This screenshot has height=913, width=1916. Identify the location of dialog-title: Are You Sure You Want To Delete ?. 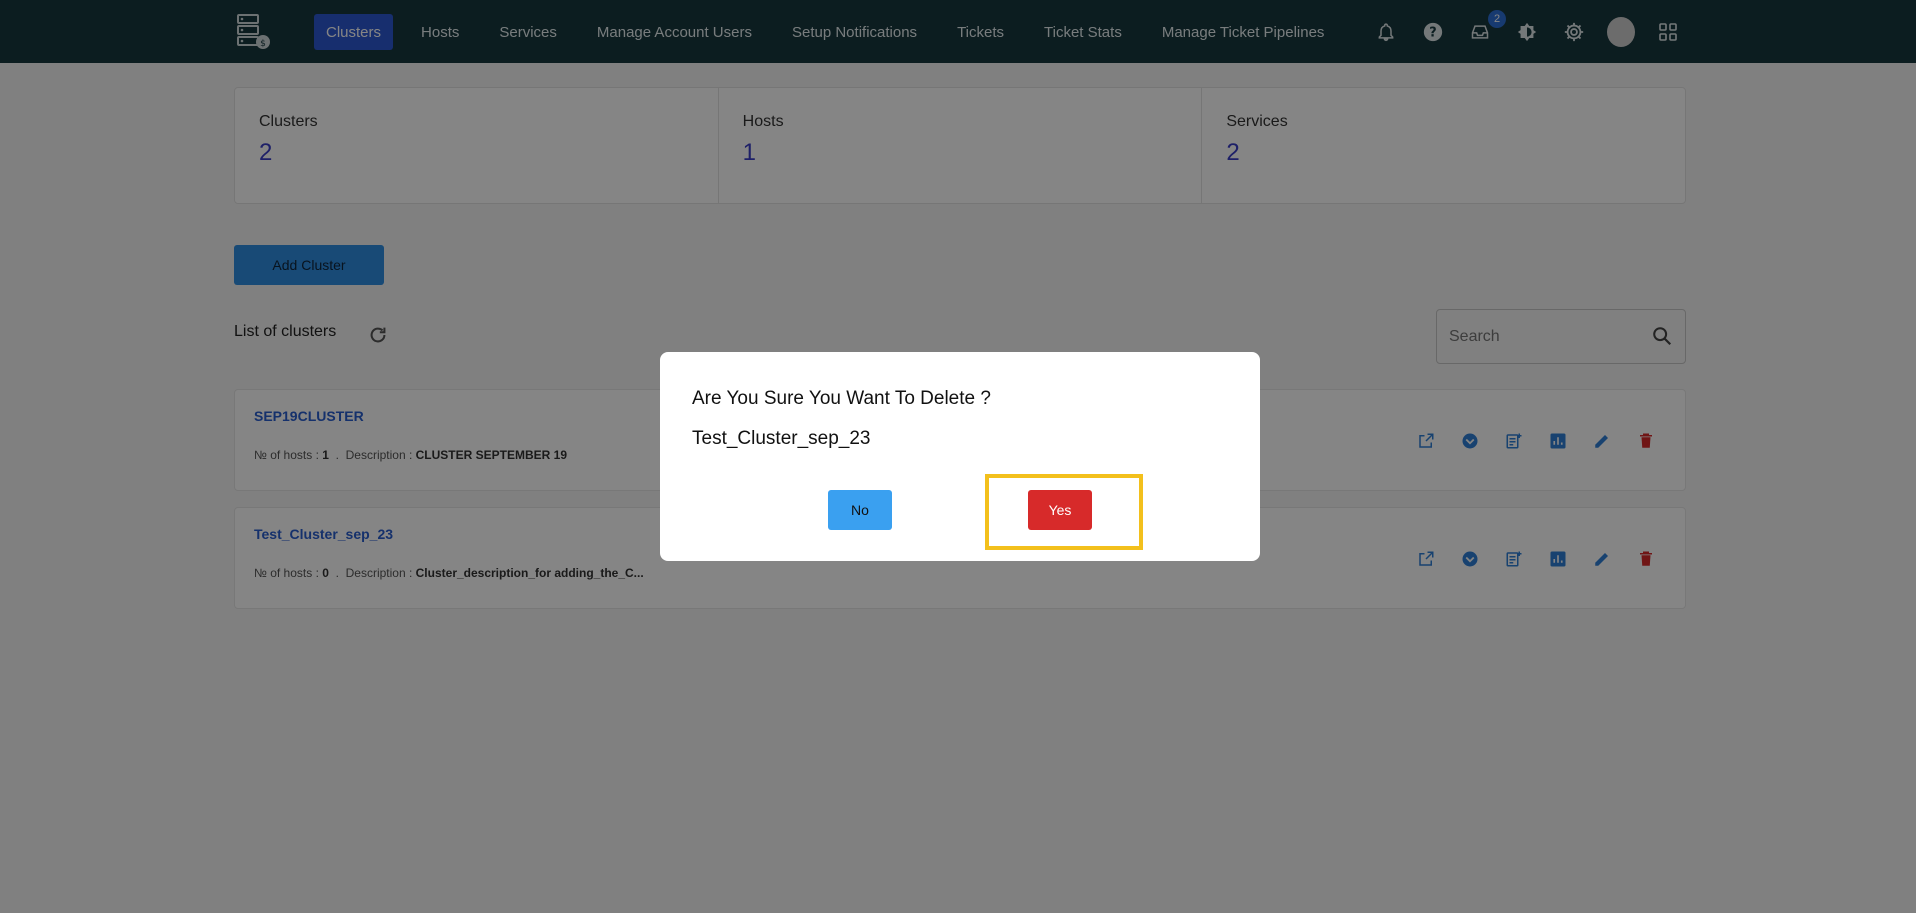
(841, 398).